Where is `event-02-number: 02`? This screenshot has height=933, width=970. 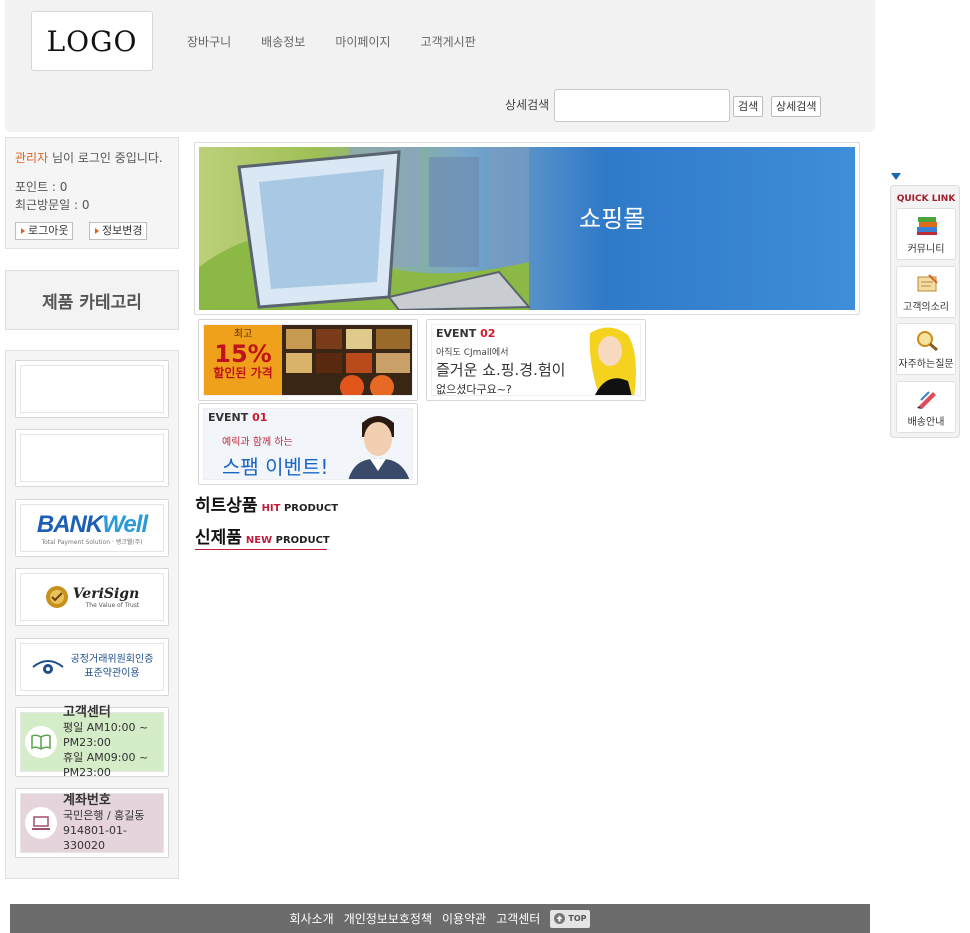 event-02-number: 02 is located at coordinates (488, 333).